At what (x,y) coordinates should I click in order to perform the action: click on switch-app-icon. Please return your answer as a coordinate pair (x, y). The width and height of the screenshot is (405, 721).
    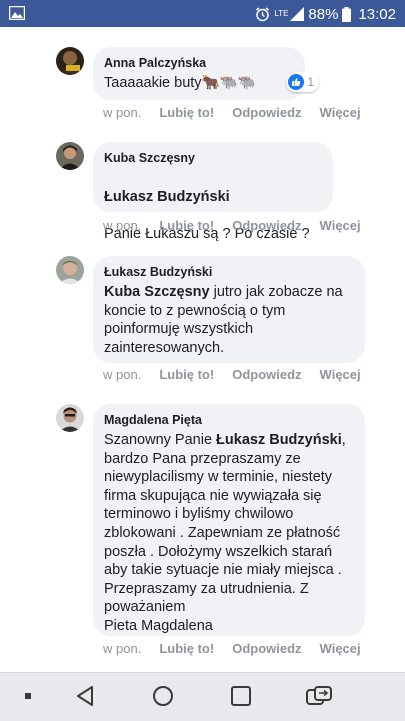
    Looking at the image, I should click on (319, 696).